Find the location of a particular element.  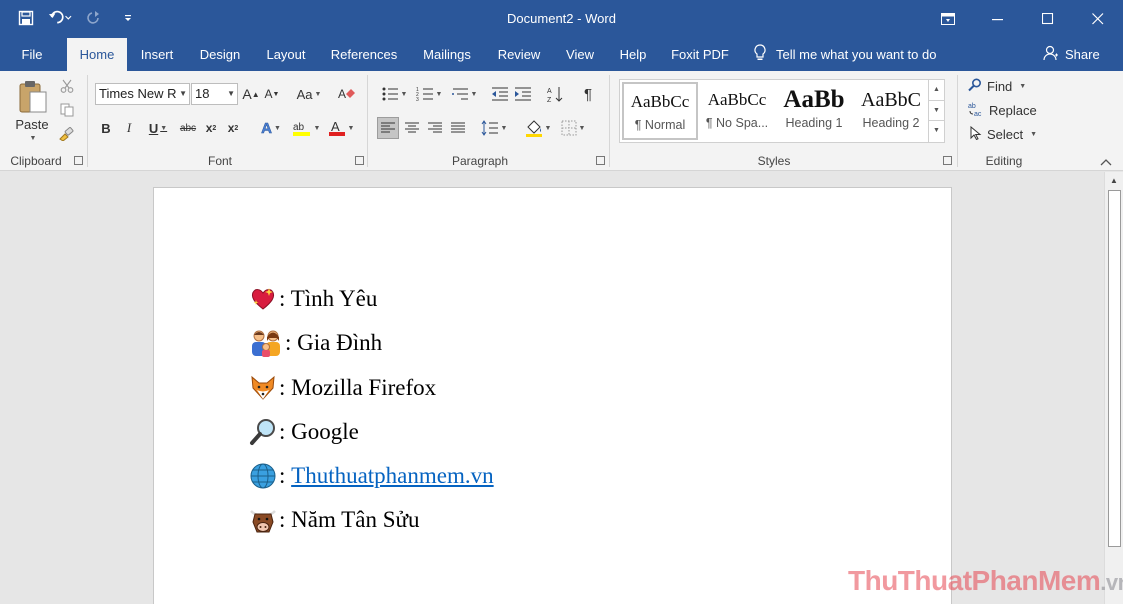

subscript-icon: x2 is located at coordinates (211, 128).